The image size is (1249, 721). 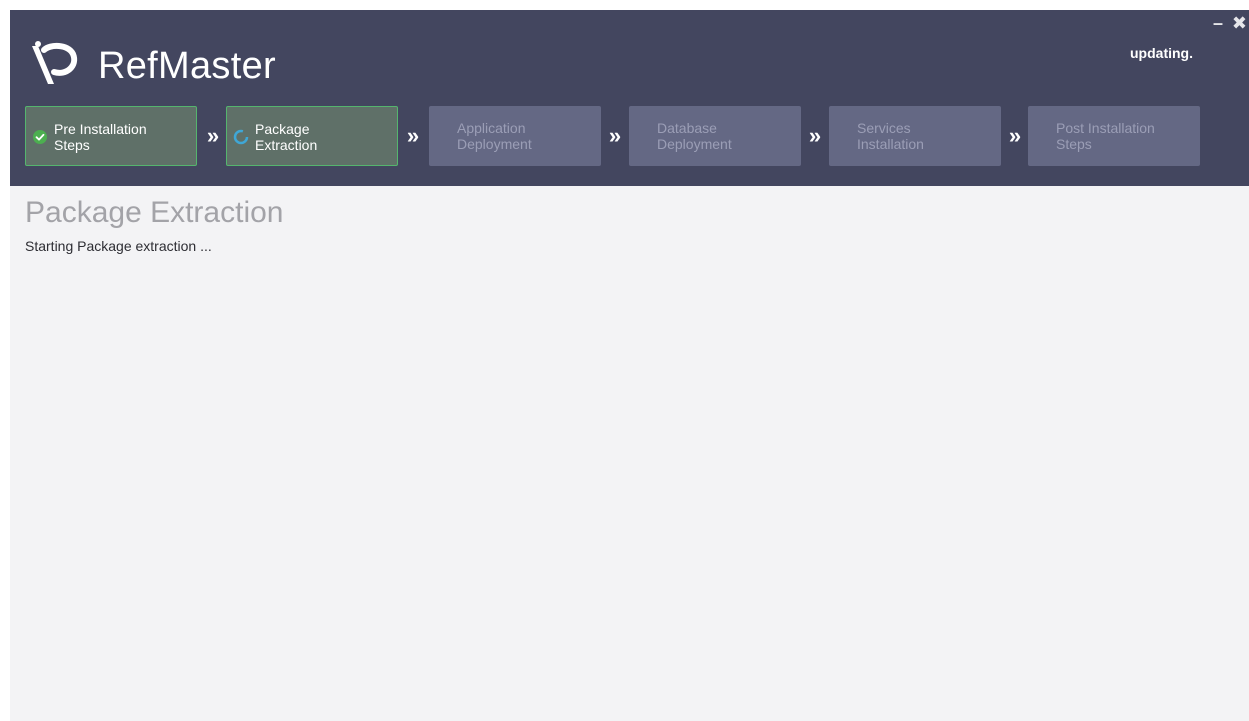 I want to click on step-label: Application Deployment, so click(x=527, y=136).